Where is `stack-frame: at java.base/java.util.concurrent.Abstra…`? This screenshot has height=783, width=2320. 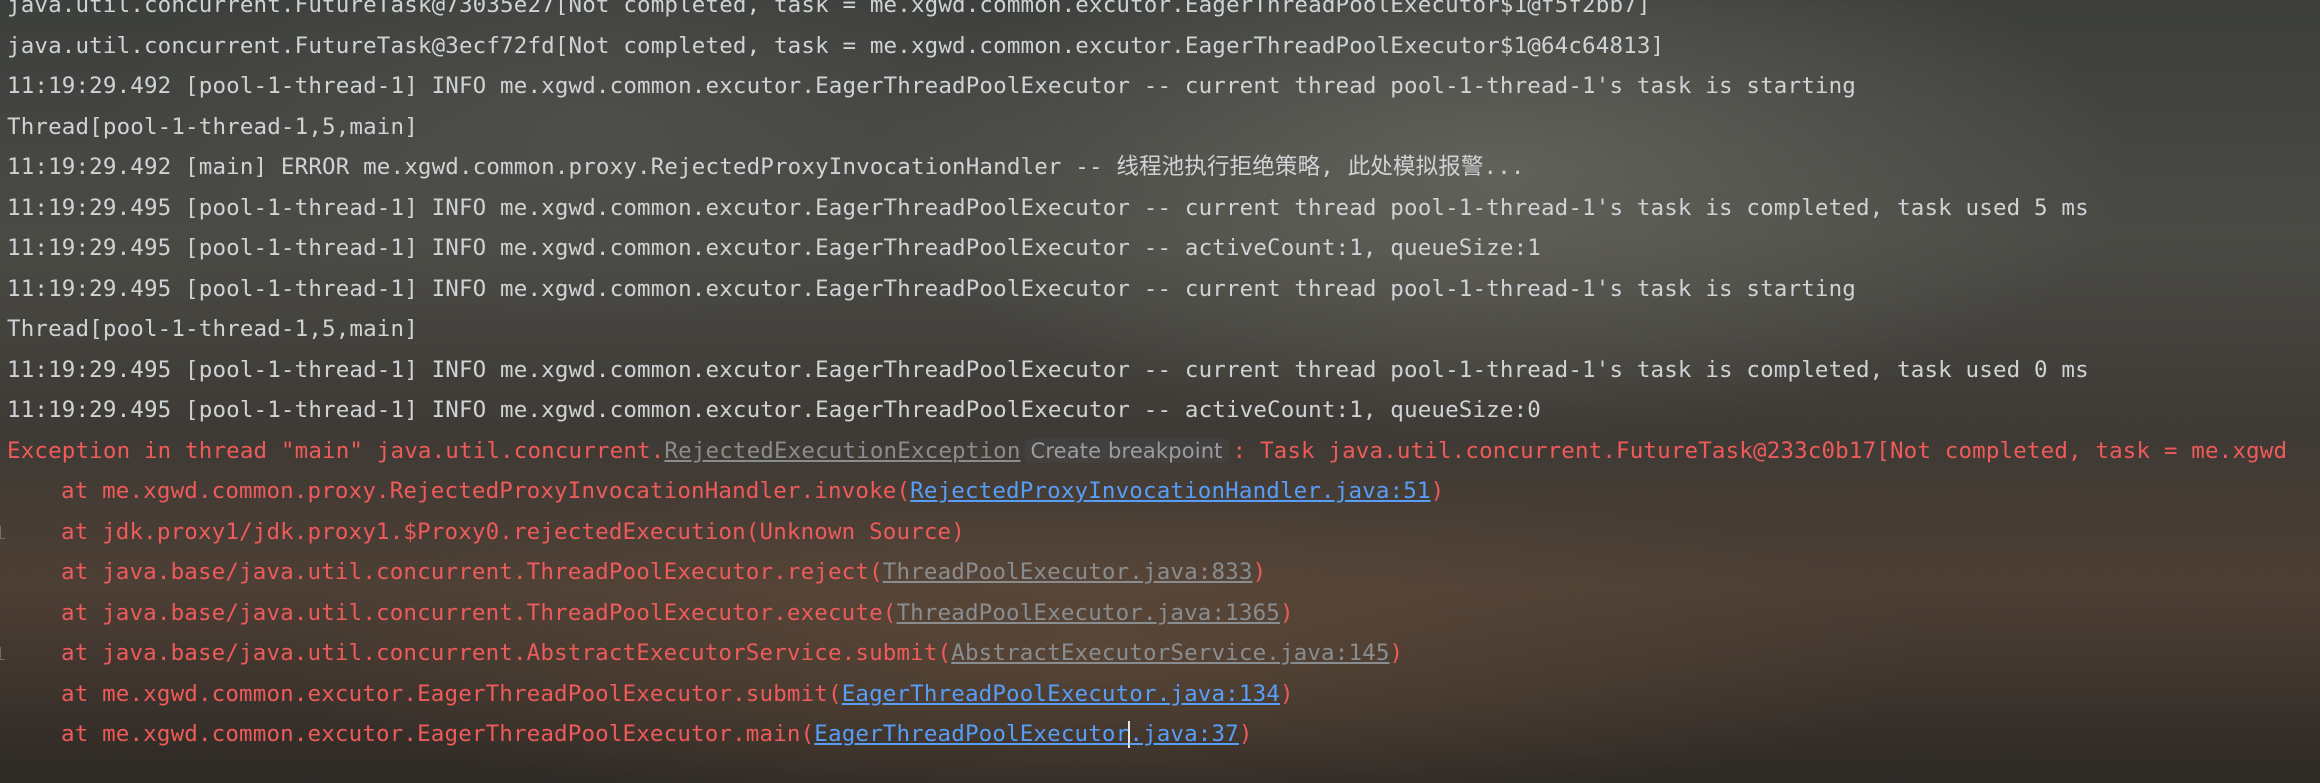 stack-frame: at java.base/java.util.concurrent.Abstra… is located at coordinates (1160, 653).